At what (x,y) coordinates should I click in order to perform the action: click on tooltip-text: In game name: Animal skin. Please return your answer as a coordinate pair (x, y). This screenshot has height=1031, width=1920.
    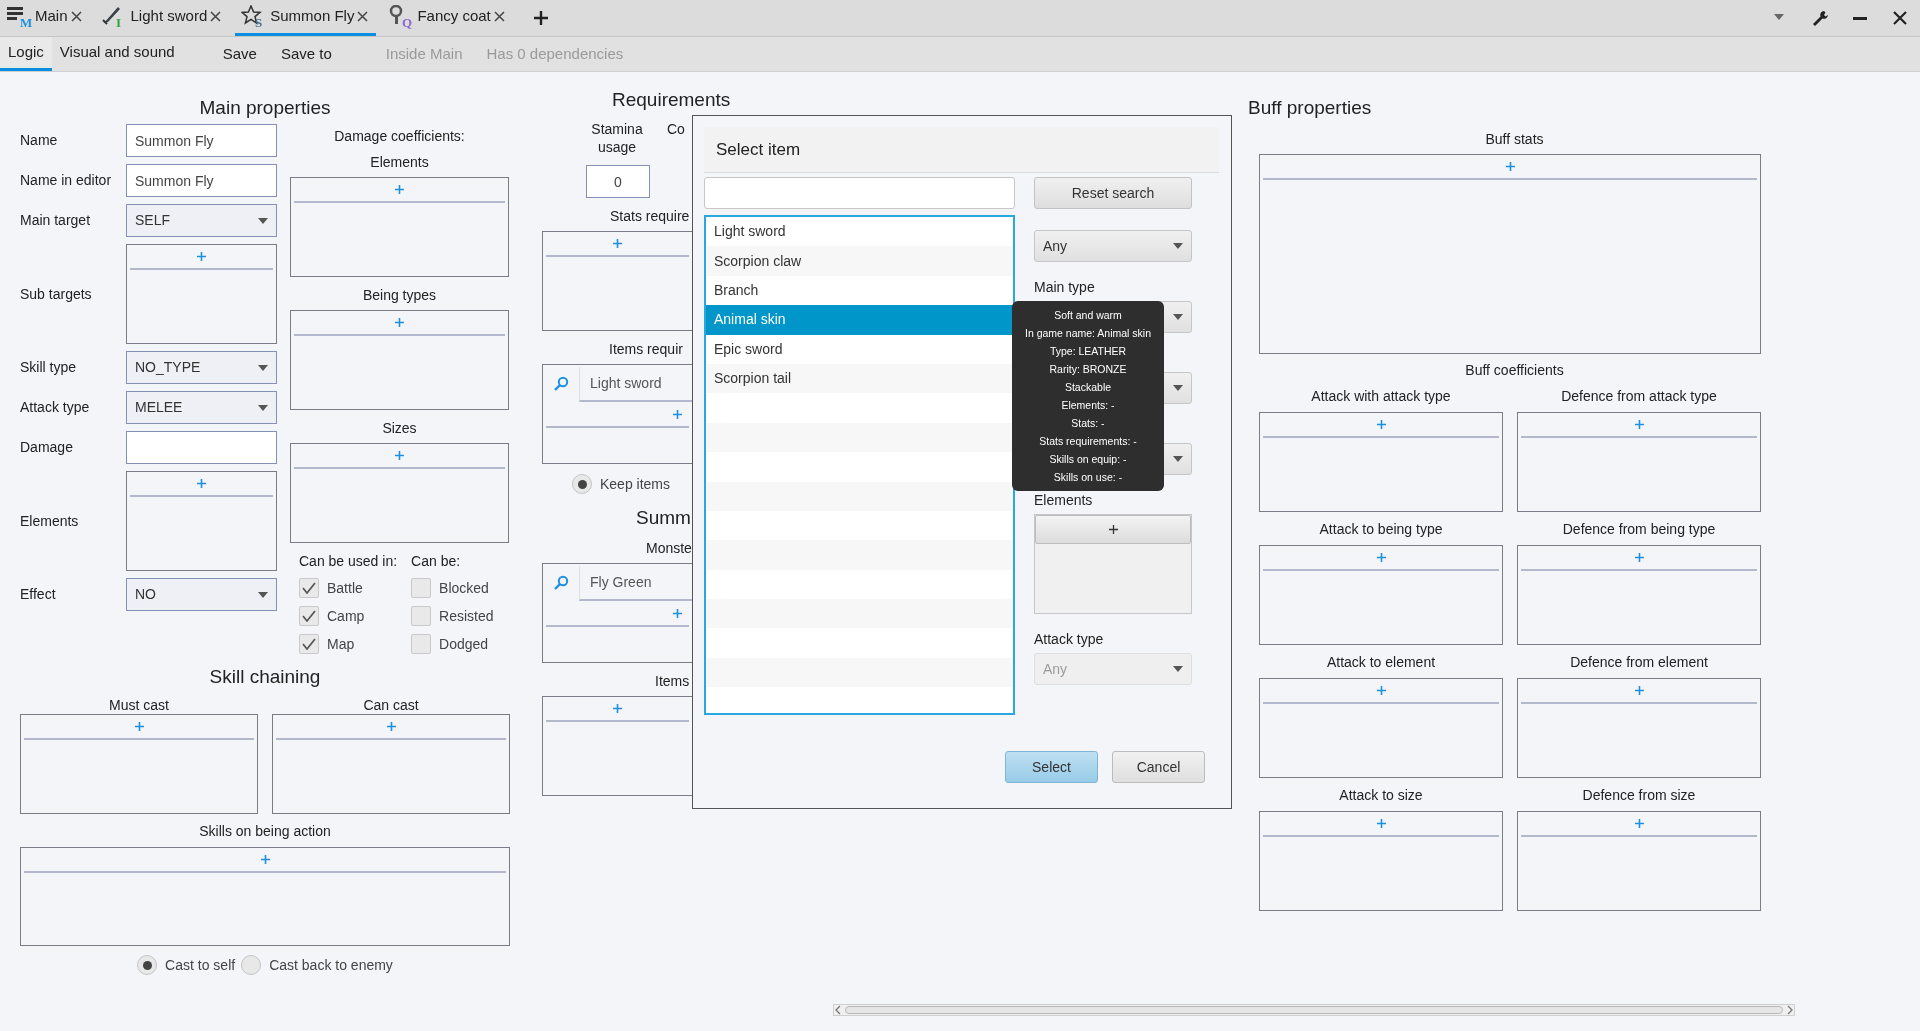
    Looking at the image, I should click on (1088, 333).